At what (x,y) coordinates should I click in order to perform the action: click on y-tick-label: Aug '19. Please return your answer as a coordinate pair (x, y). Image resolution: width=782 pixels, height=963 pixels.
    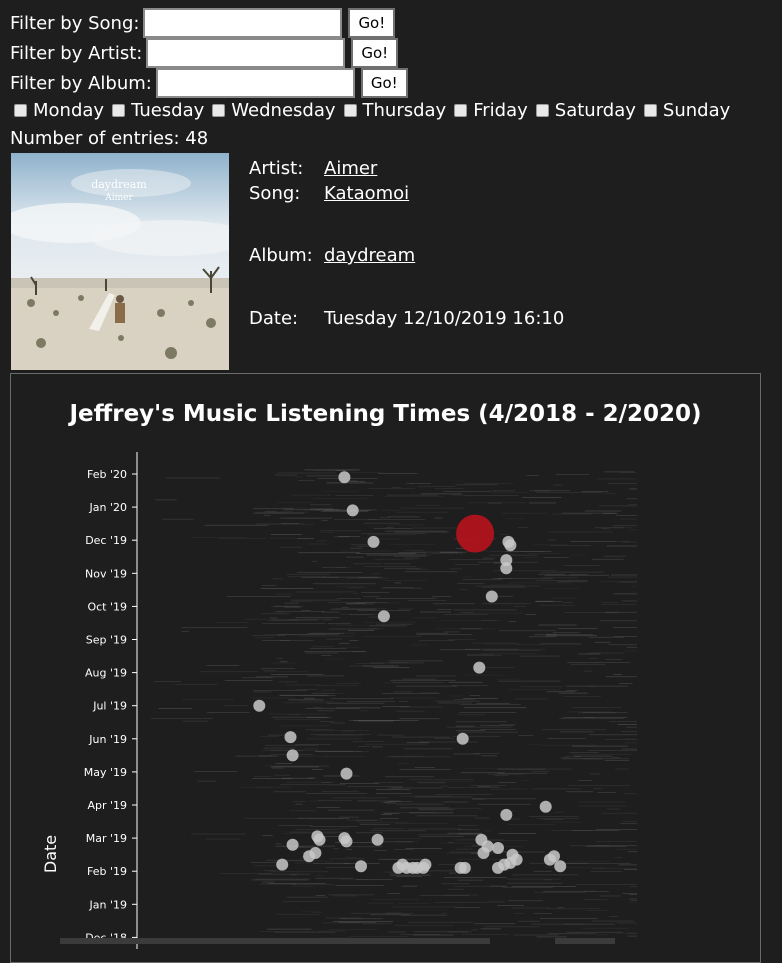
    Looking at the image, I should click on (106, 673).